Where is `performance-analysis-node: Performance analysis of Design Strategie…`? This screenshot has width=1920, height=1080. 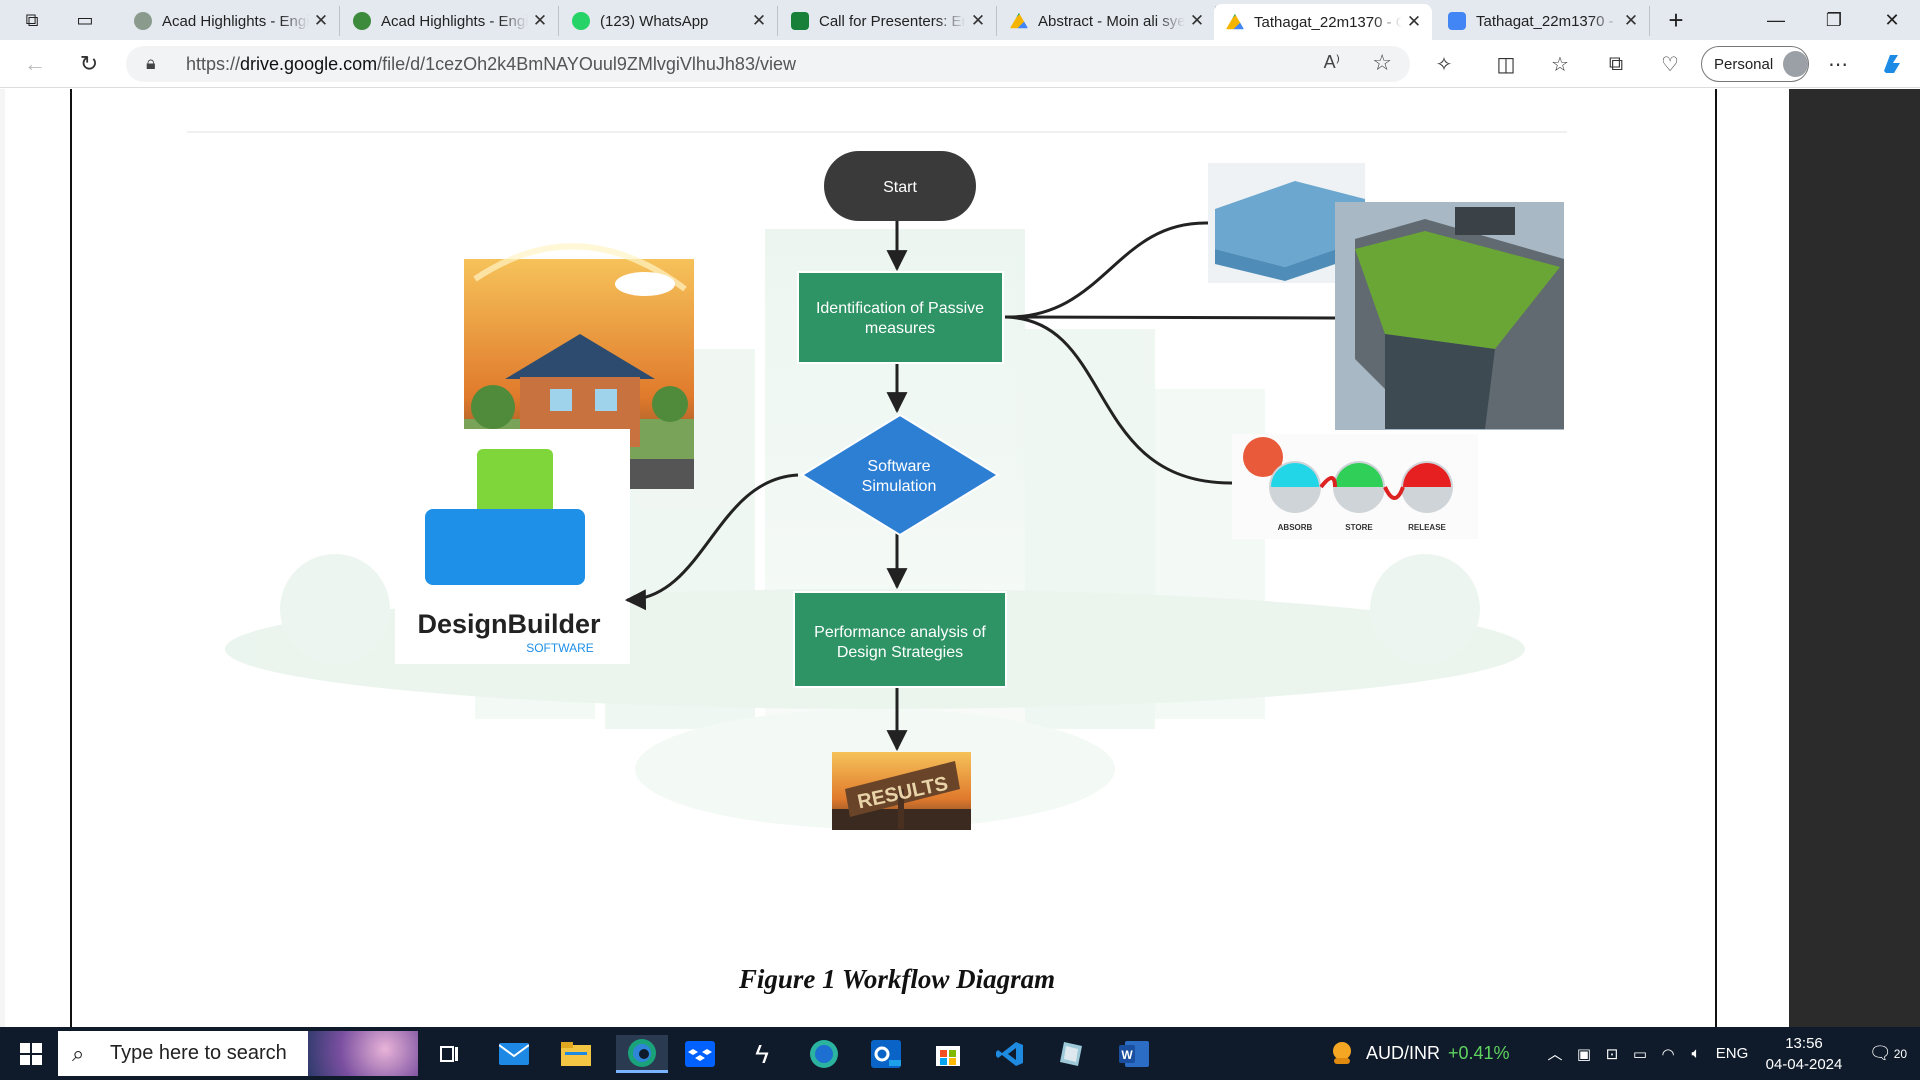
performance-analysis-node: Performance analysis of Design Strategie… is located at coordinates (900, 639).